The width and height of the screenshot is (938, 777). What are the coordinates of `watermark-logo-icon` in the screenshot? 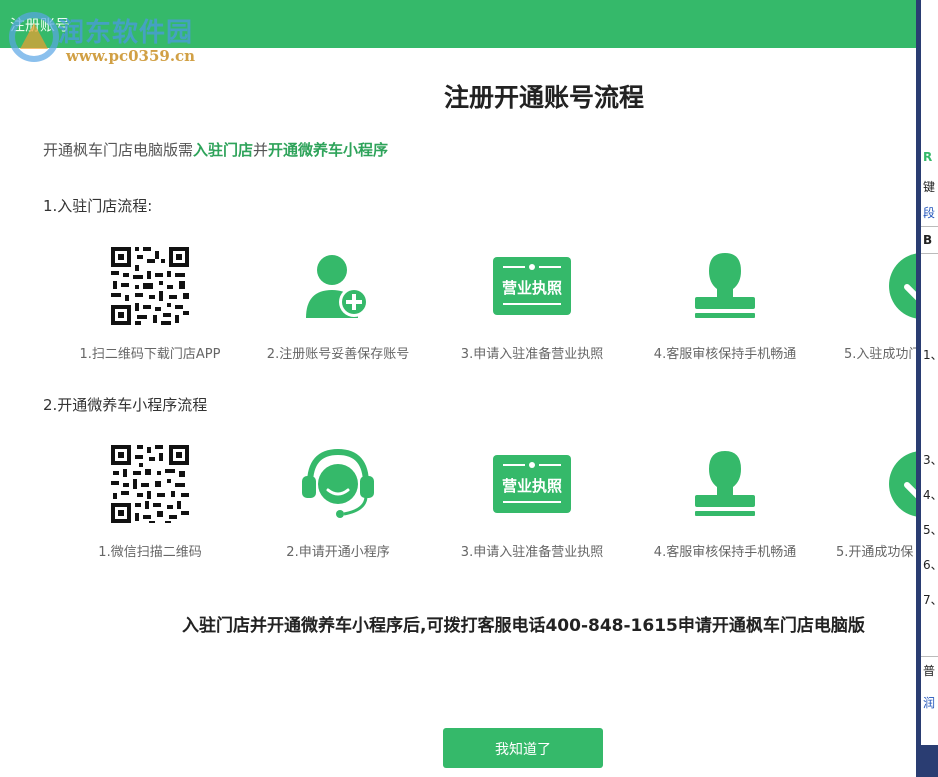 It's located at (34, 37).